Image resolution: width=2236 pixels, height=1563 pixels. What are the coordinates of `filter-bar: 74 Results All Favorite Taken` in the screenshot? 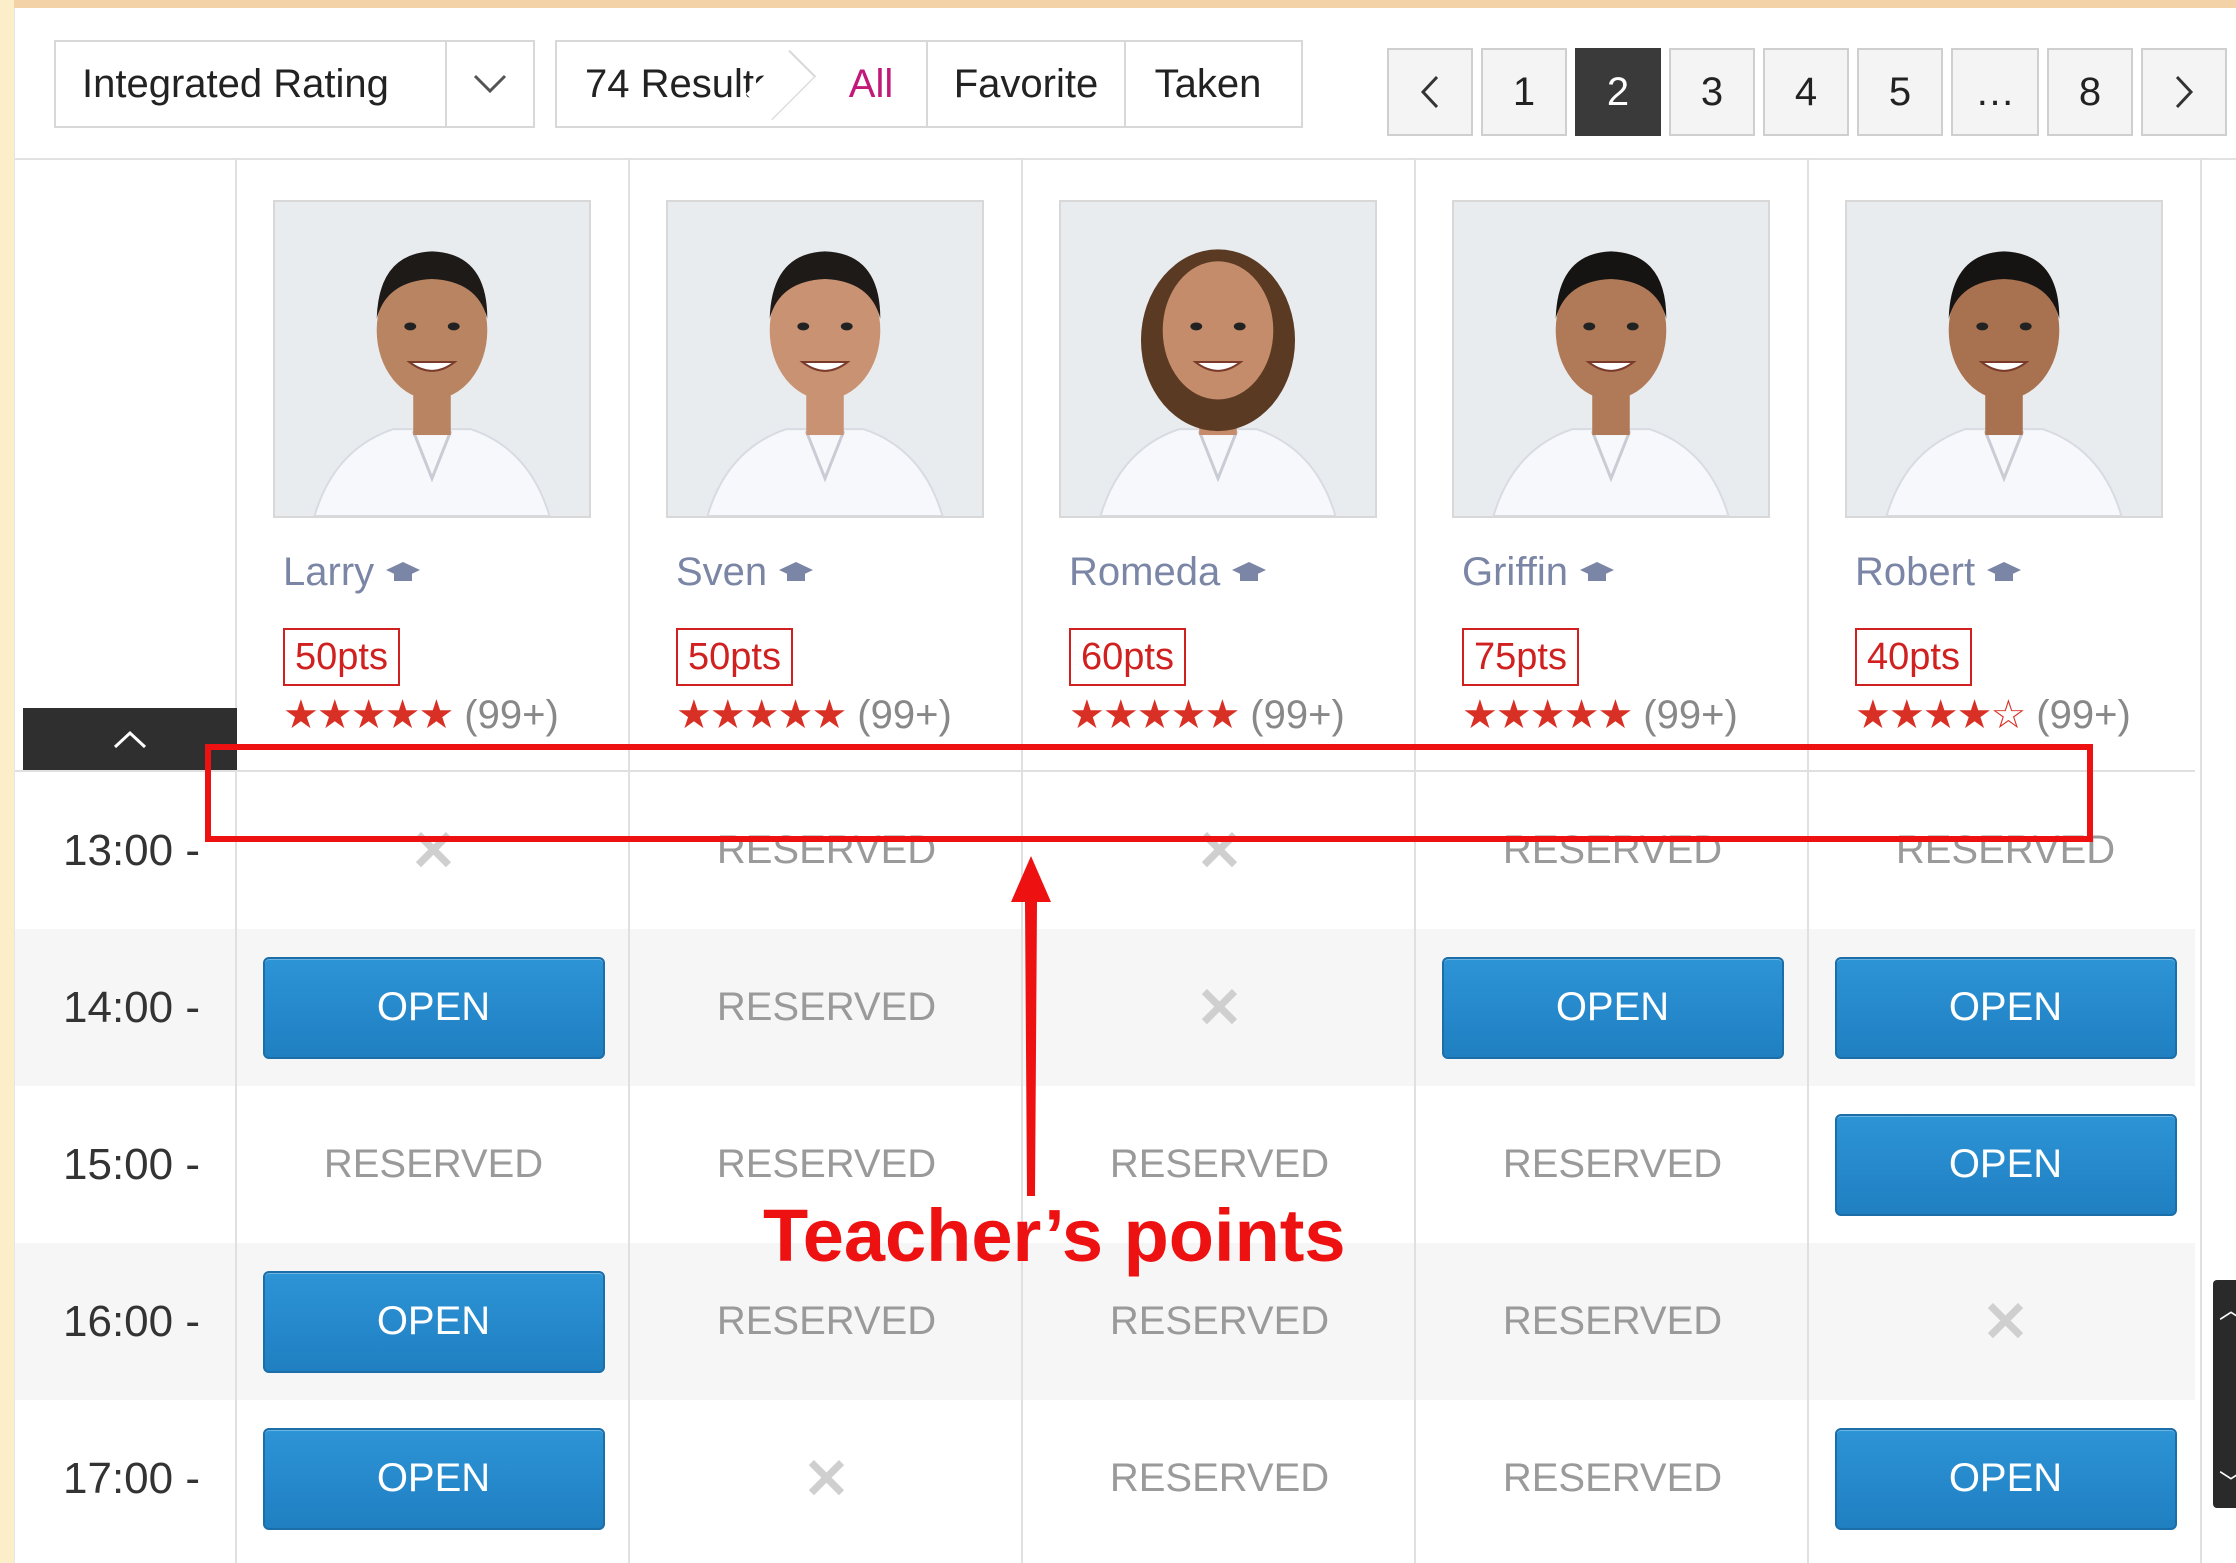 It's located at (929, 84).